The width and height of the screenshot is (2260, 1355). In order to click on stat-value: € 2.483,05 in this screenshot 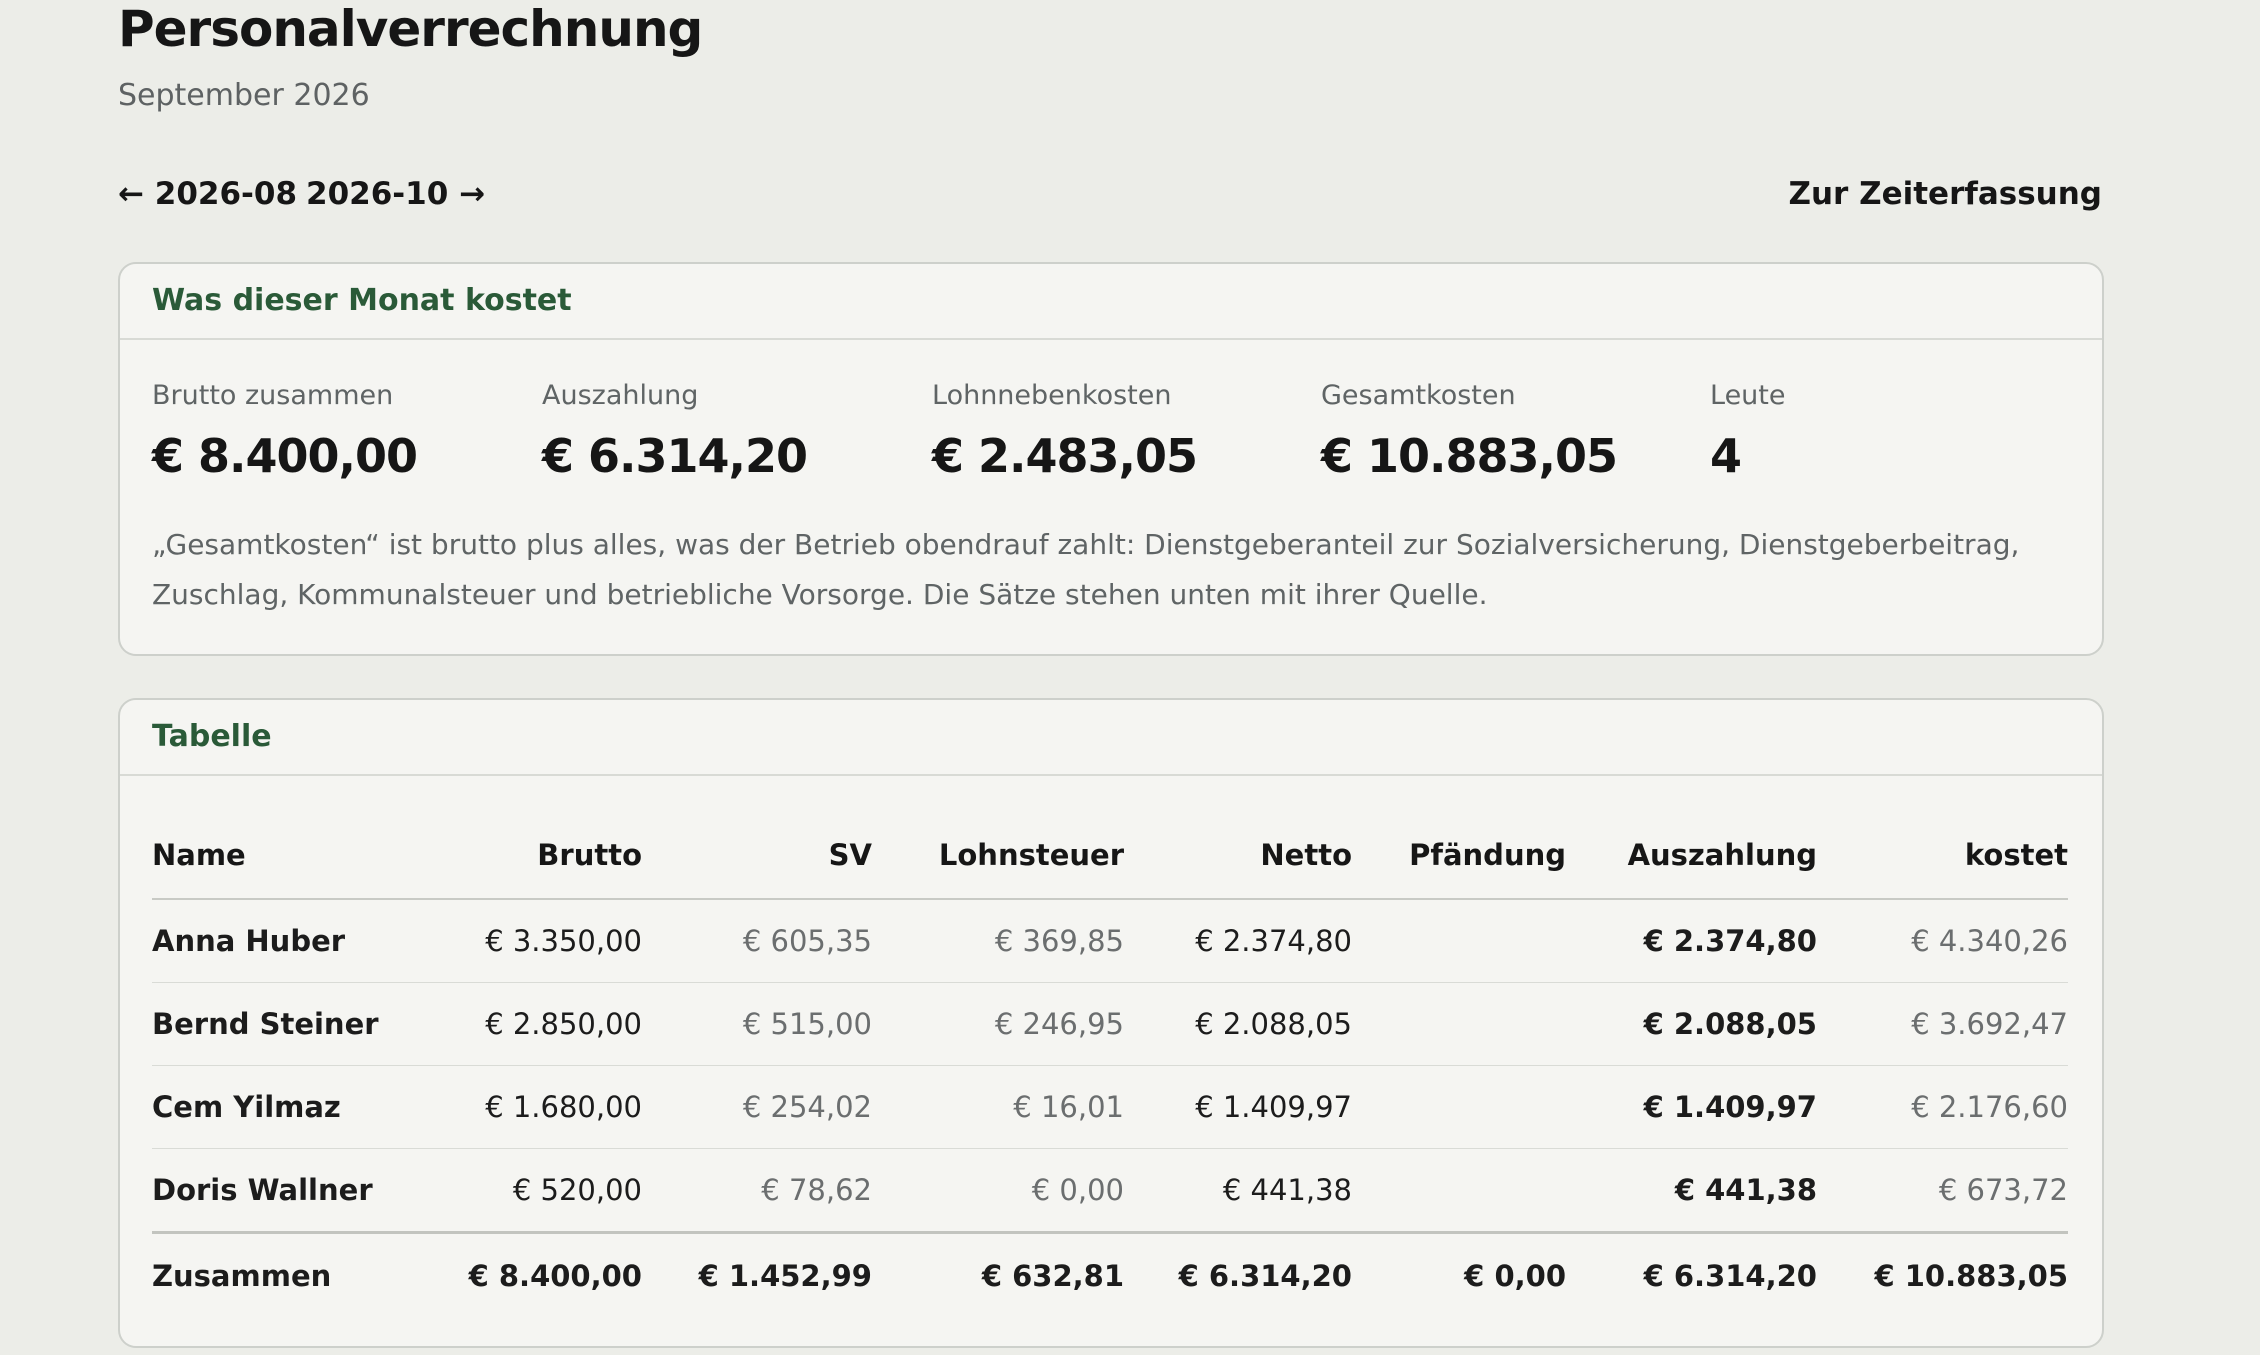, I will do `click(1065, 456)`.